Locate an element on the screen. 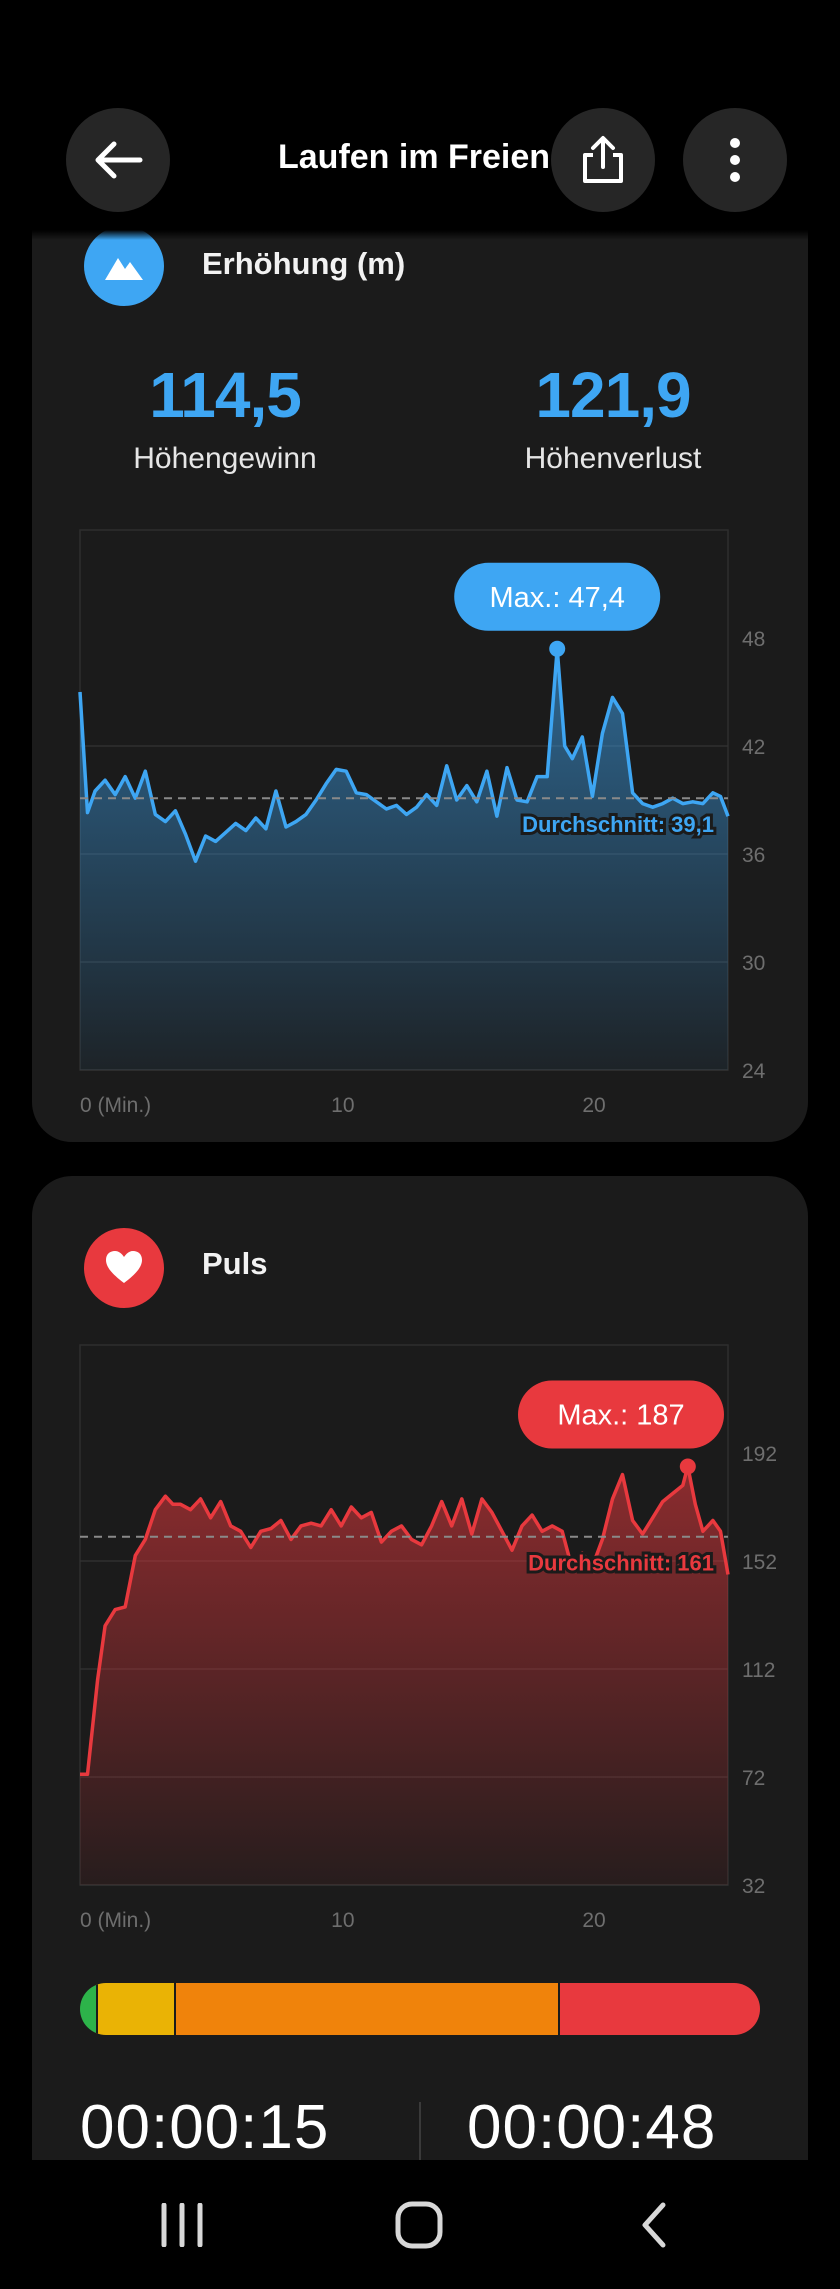 The image size is (840, 2289). more-vertical-icon is located at coordinates (735, 160).